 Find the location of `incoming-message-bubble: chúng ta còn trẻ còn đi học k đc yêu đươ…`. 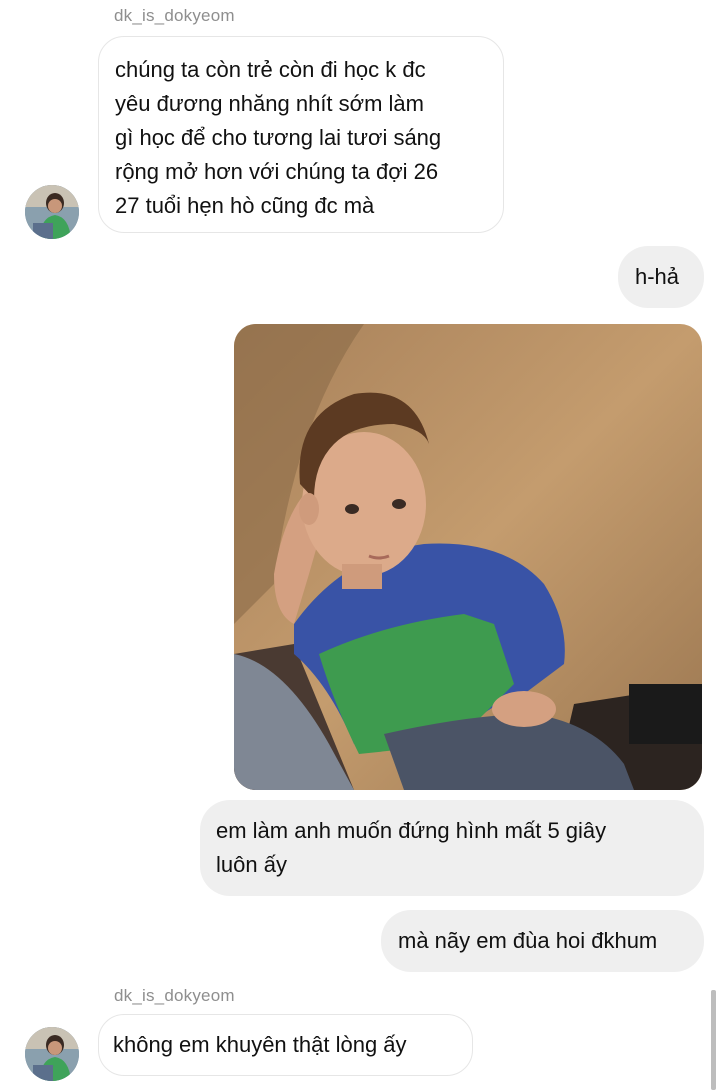

incoming-message-bubble: chúng ta còn trẻ còn đi học k đc yêu đươ… is located at coordinates (301, 134).